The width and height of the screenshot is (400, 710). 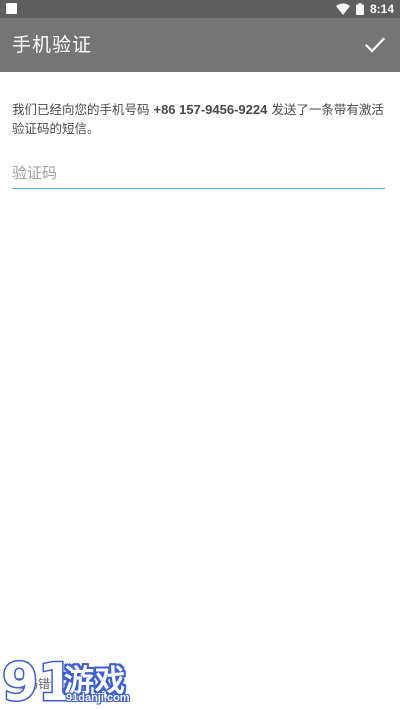 I want to click on status-indicators: 8:14, so click(x=364, y=9).